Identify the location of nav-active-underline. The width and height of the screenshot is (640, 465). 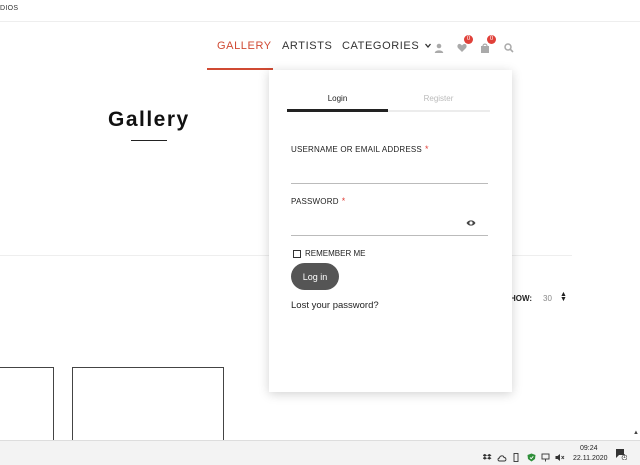
(240, 69).